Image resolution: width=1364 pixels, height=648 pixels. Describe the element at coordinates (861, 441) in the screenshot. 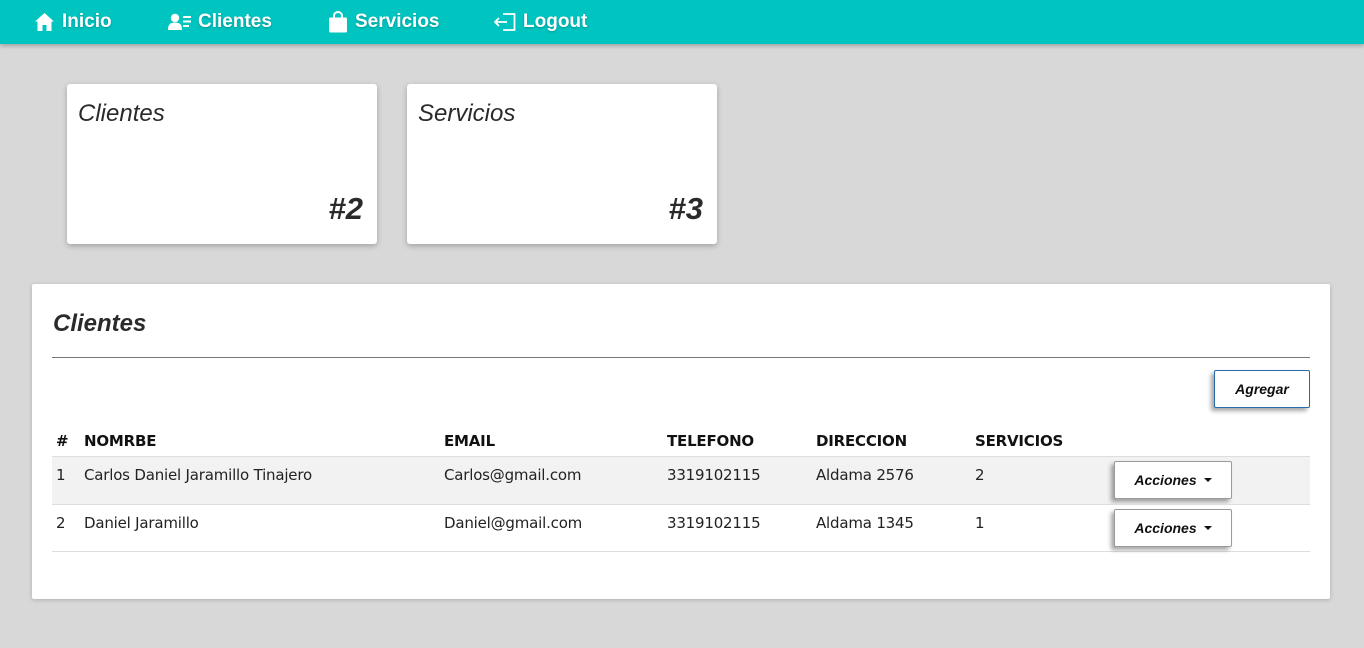

I see `header-address: DIRECCION` at that location.